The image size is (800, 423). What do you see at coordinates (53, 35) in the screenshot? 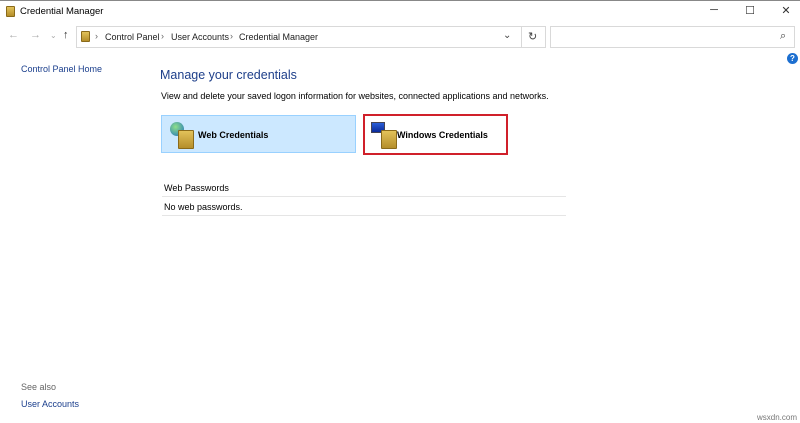
I see `recent-locations-button: ⌄` at bounding box center [53, 35].